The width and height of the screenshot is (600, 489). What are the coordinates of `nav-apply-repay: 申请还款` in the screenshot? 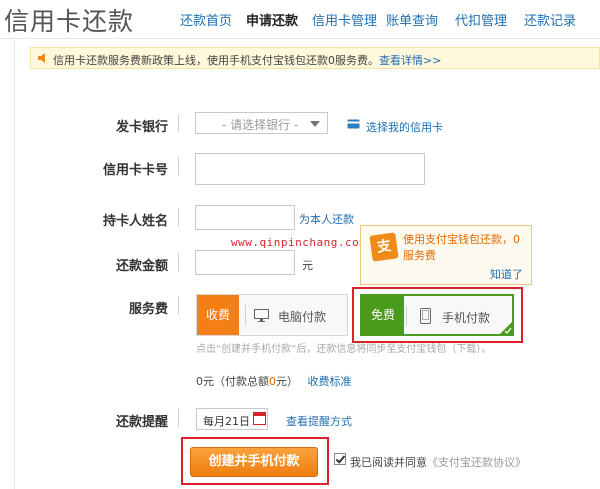 It's located at (272, 19).